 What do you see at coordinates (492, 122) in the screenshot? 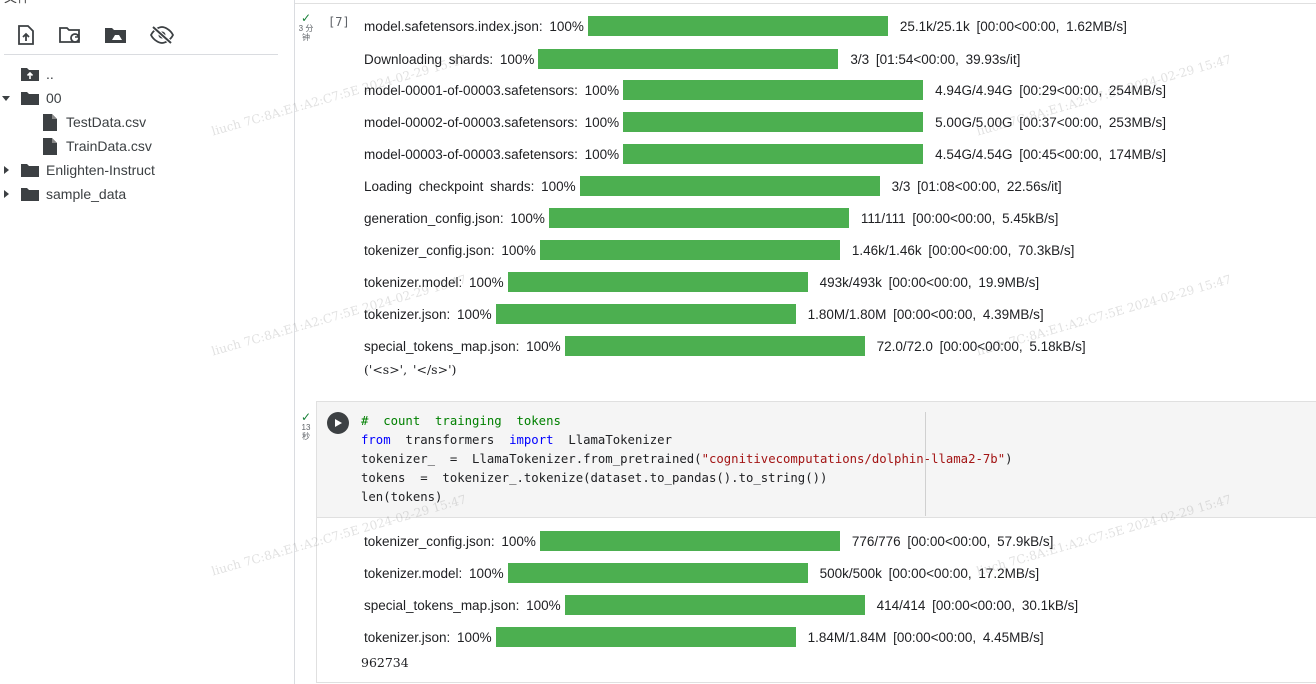
I see `progress-label: model-00002-of-00003.safetensors: 100%` at bounding box center [492, 122].